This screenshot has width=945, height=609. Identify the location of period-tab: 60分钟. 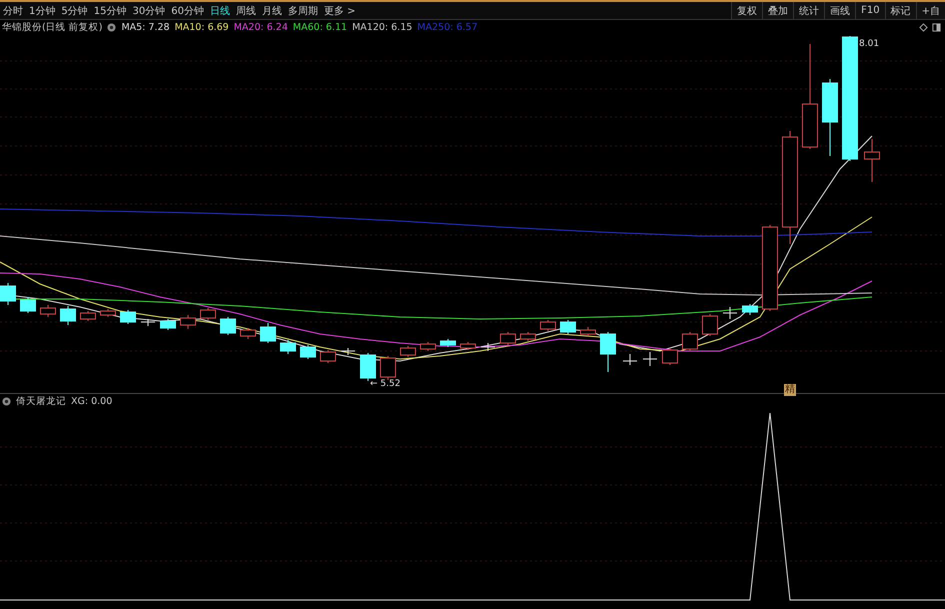
(187, 11).